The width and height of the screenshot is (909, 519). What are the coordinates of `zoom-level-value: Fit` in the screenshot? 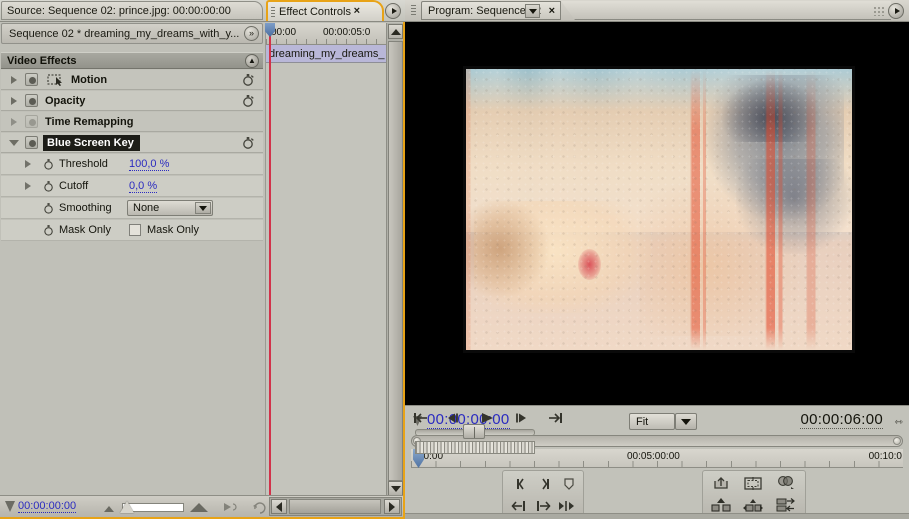 It's located at (642, 422).